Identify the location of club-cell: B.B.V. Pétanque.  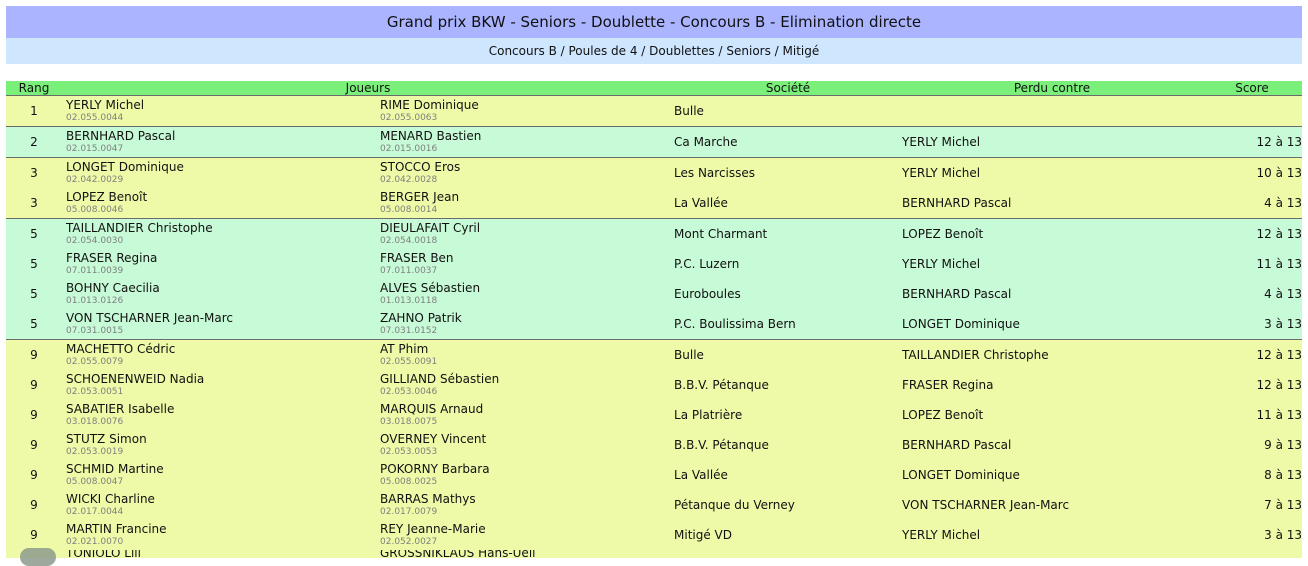
(788, 445).